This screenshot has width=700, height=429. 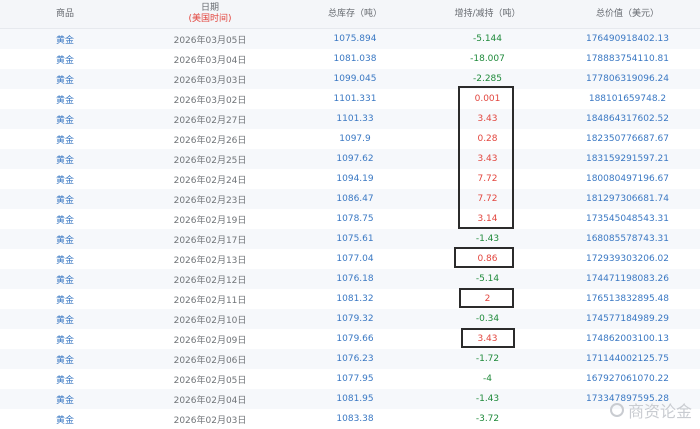 What do you see at coordinates (210, 380) in the screenshot?
I see `cell-date: 2026年02月05日` at bounding box center [210, 380].